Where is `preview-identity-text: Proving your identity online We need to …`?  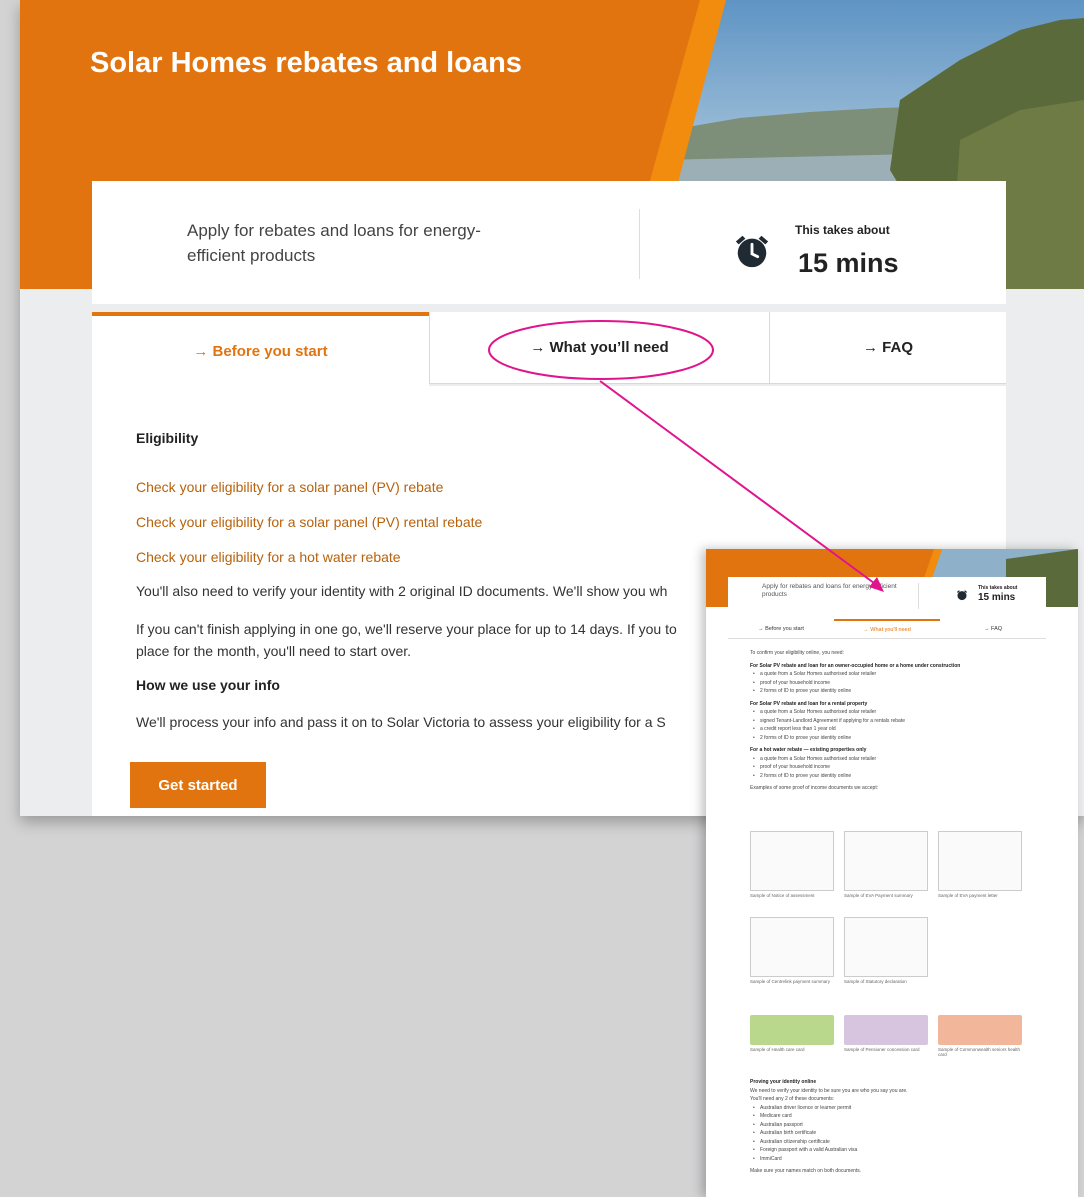
preview-identity-text: Proving your identity online We need to … is located at coordinates (910, 1125).